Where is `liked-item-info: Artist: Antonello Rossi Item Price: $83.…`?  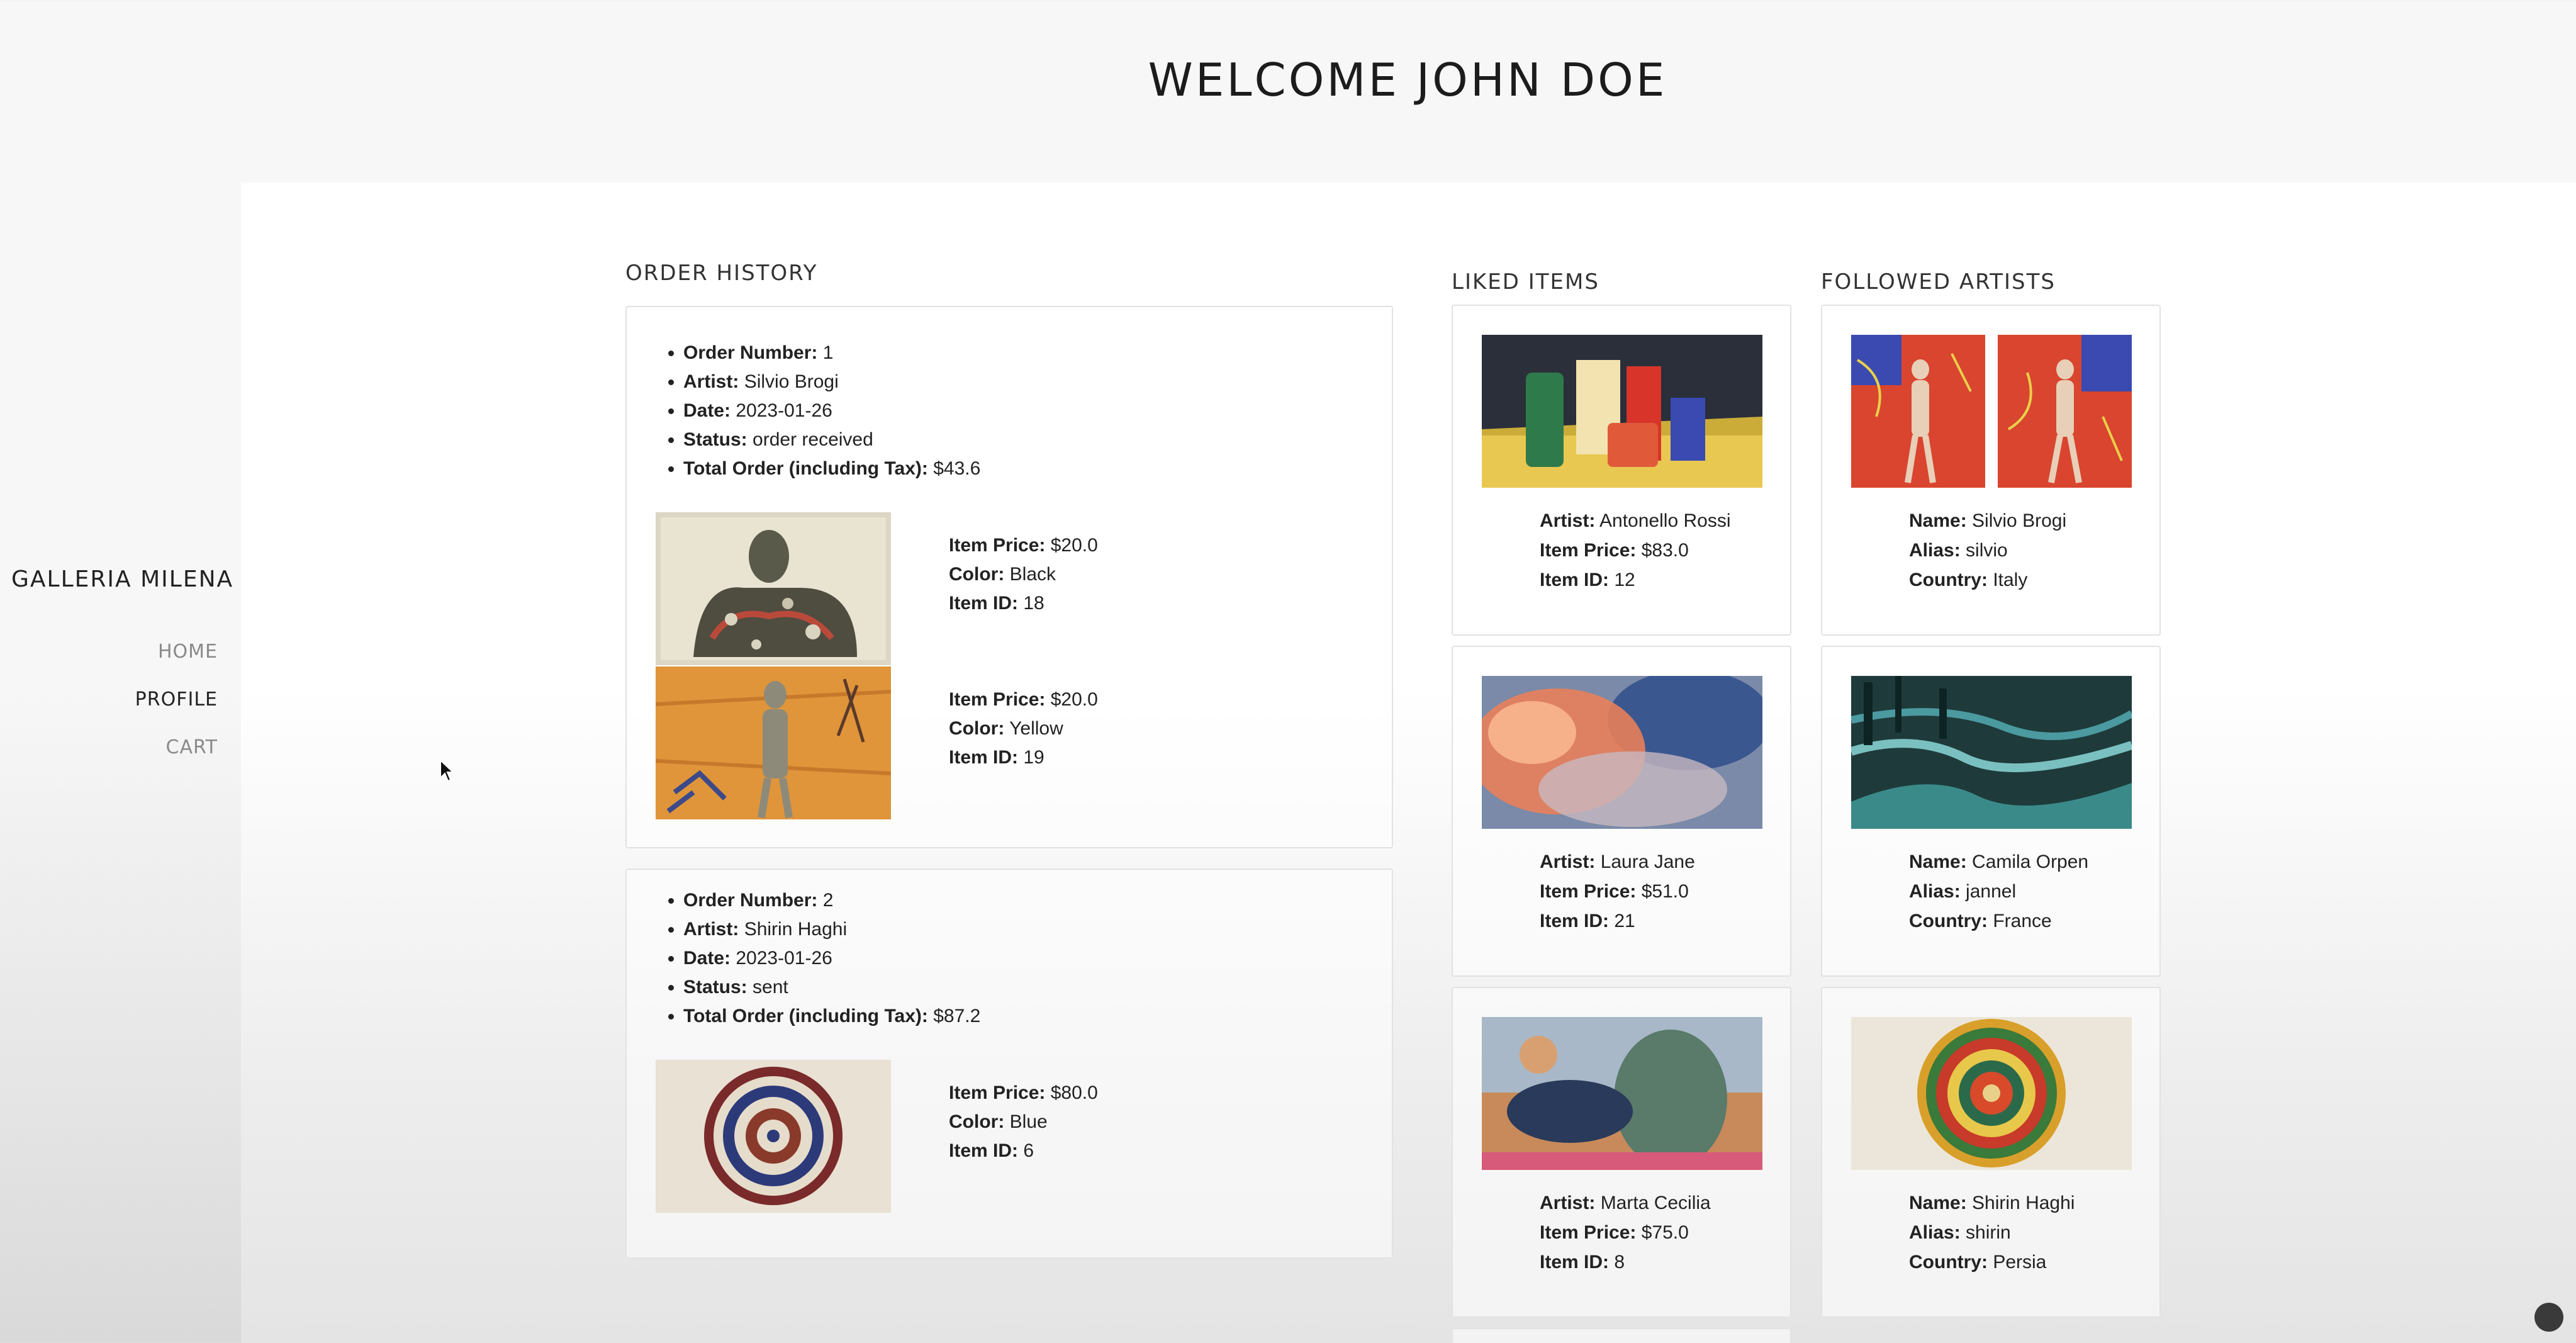
liked-item-info: Artist: Antonello Rossi Item Price: $83.… is located at coordinates (1635, 550).